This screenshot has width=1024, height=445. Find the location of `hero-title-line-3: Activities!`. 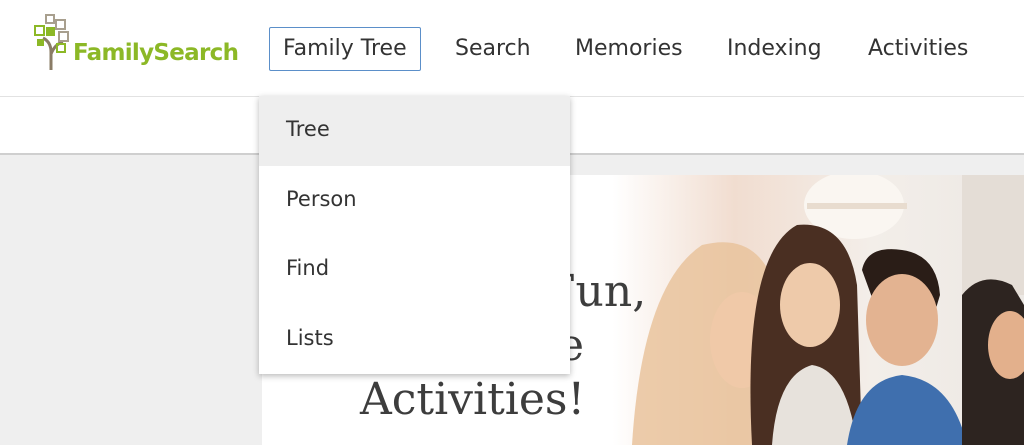

hero-title-line-3: Activities! is located at coordinates (473, 399).